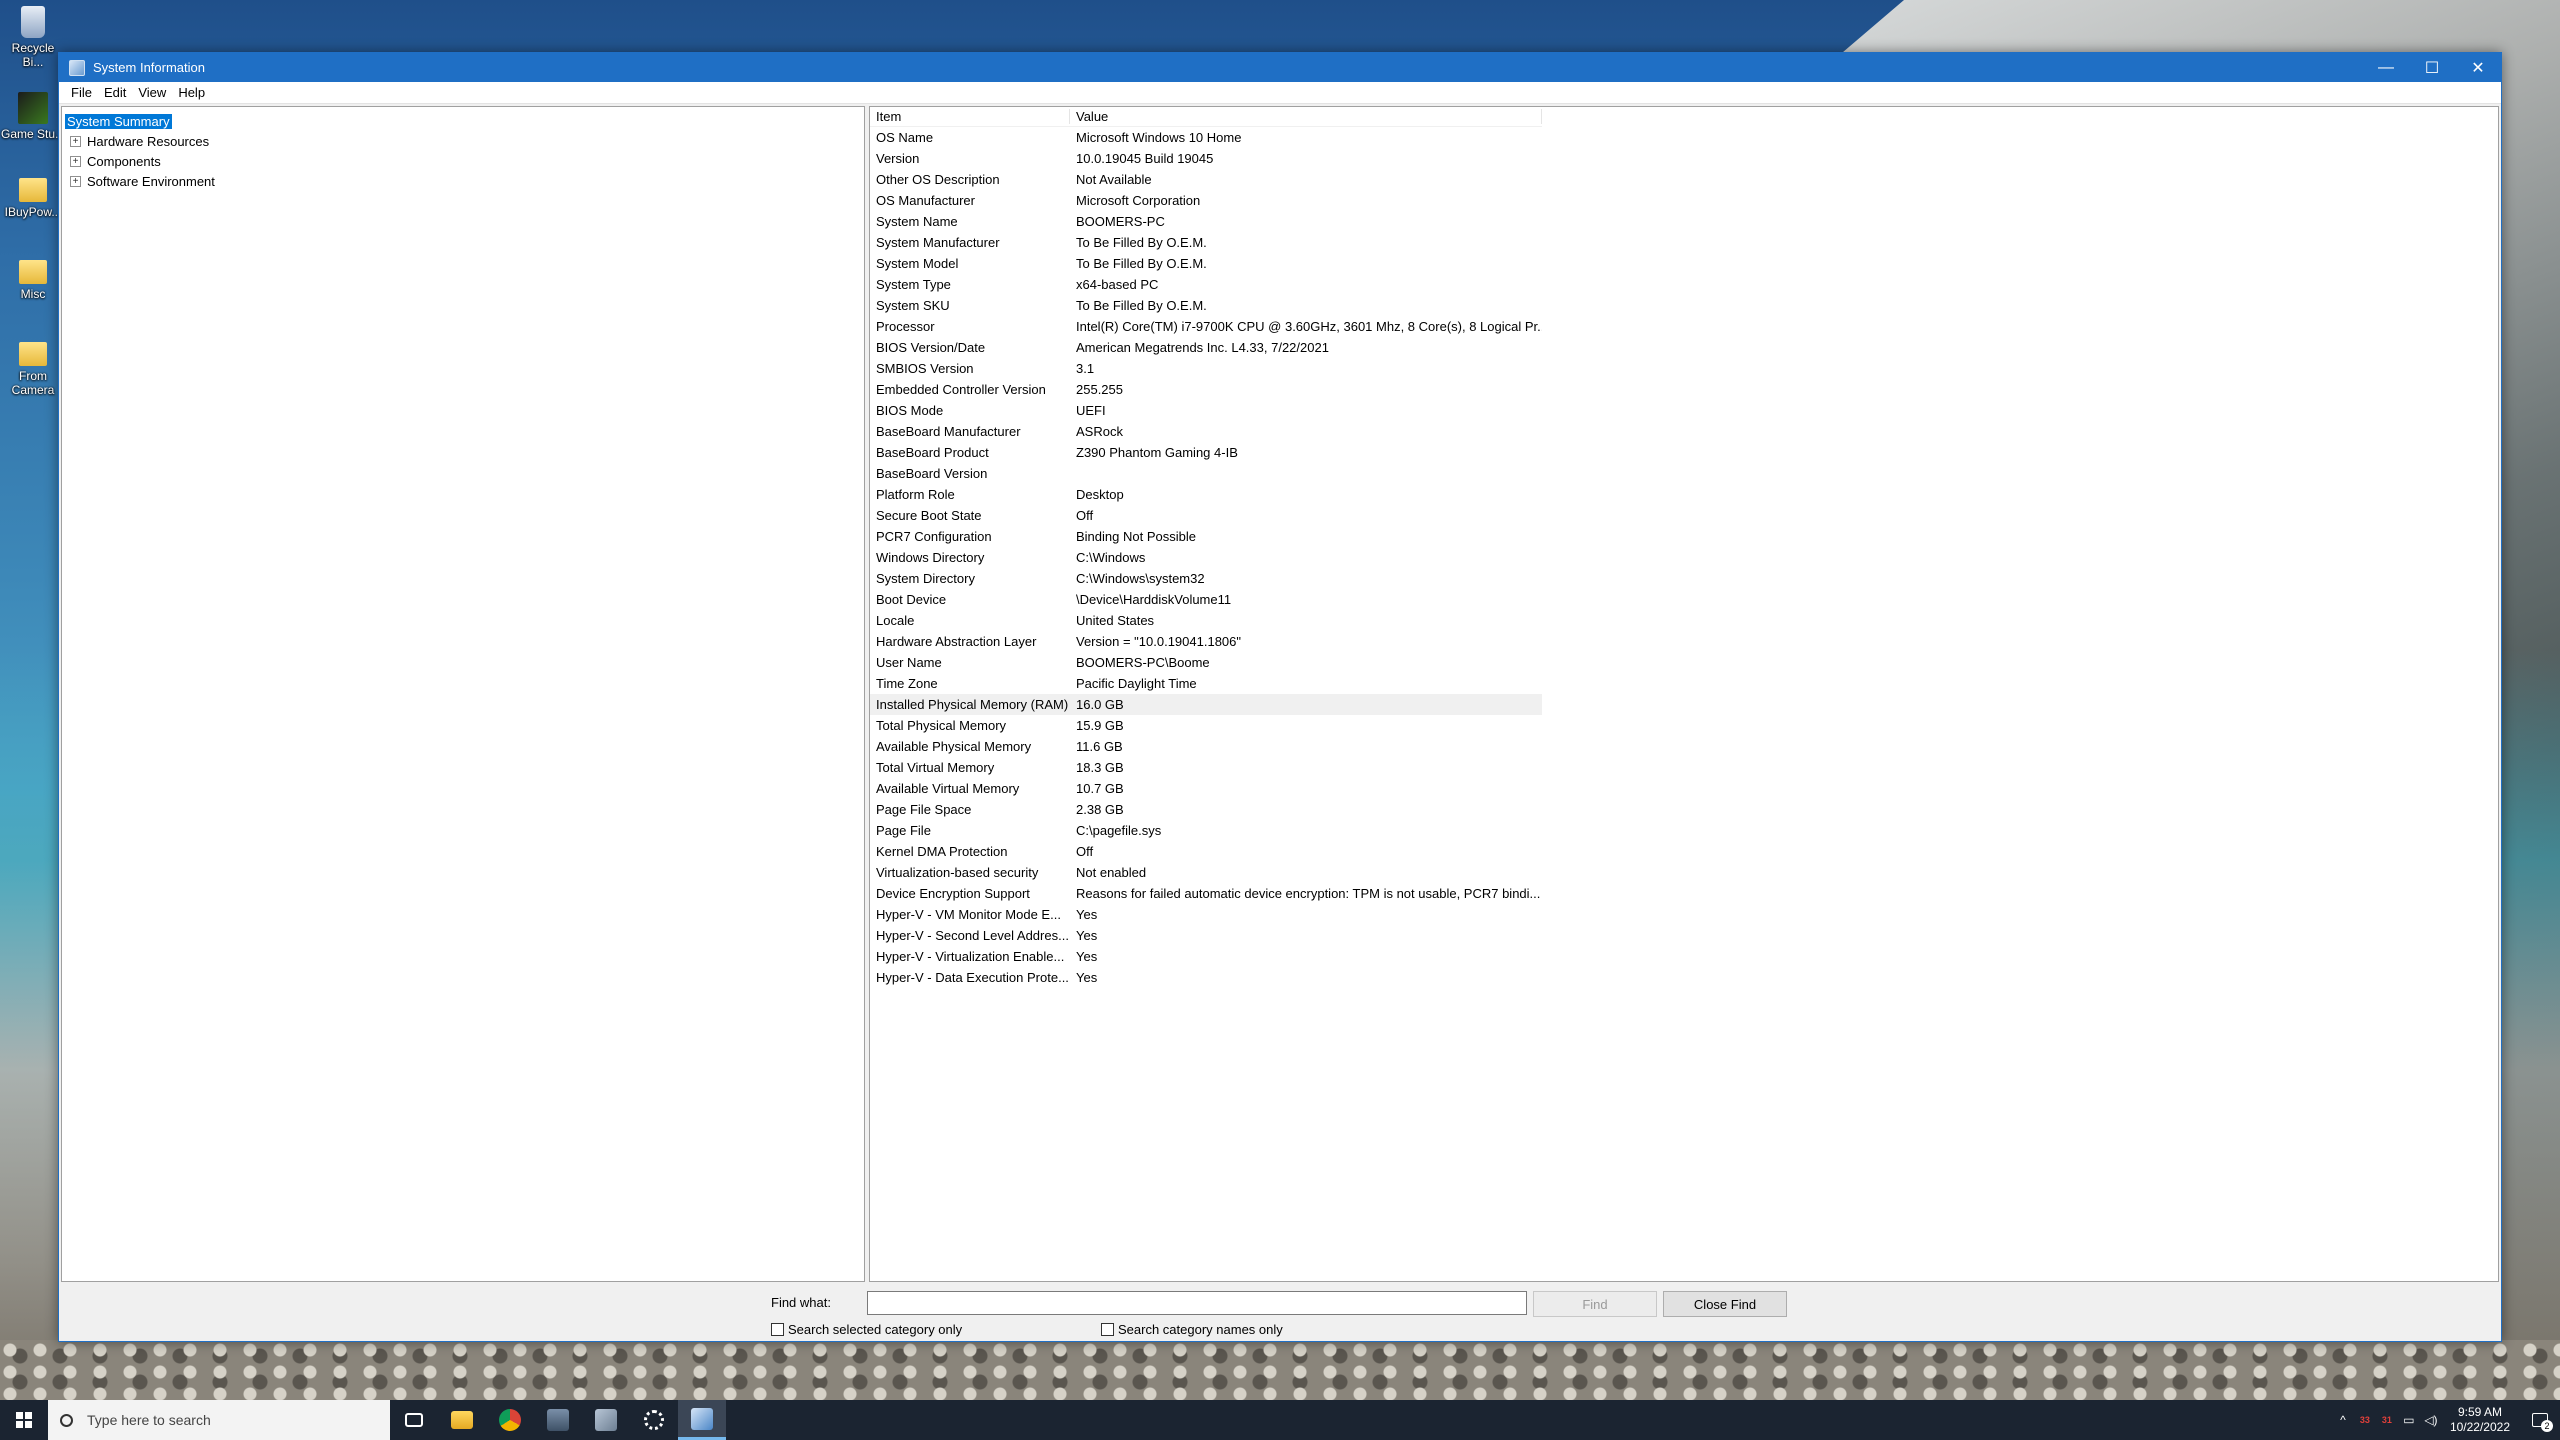  I want to click on menu-edit: Edit, so click(115, 92).